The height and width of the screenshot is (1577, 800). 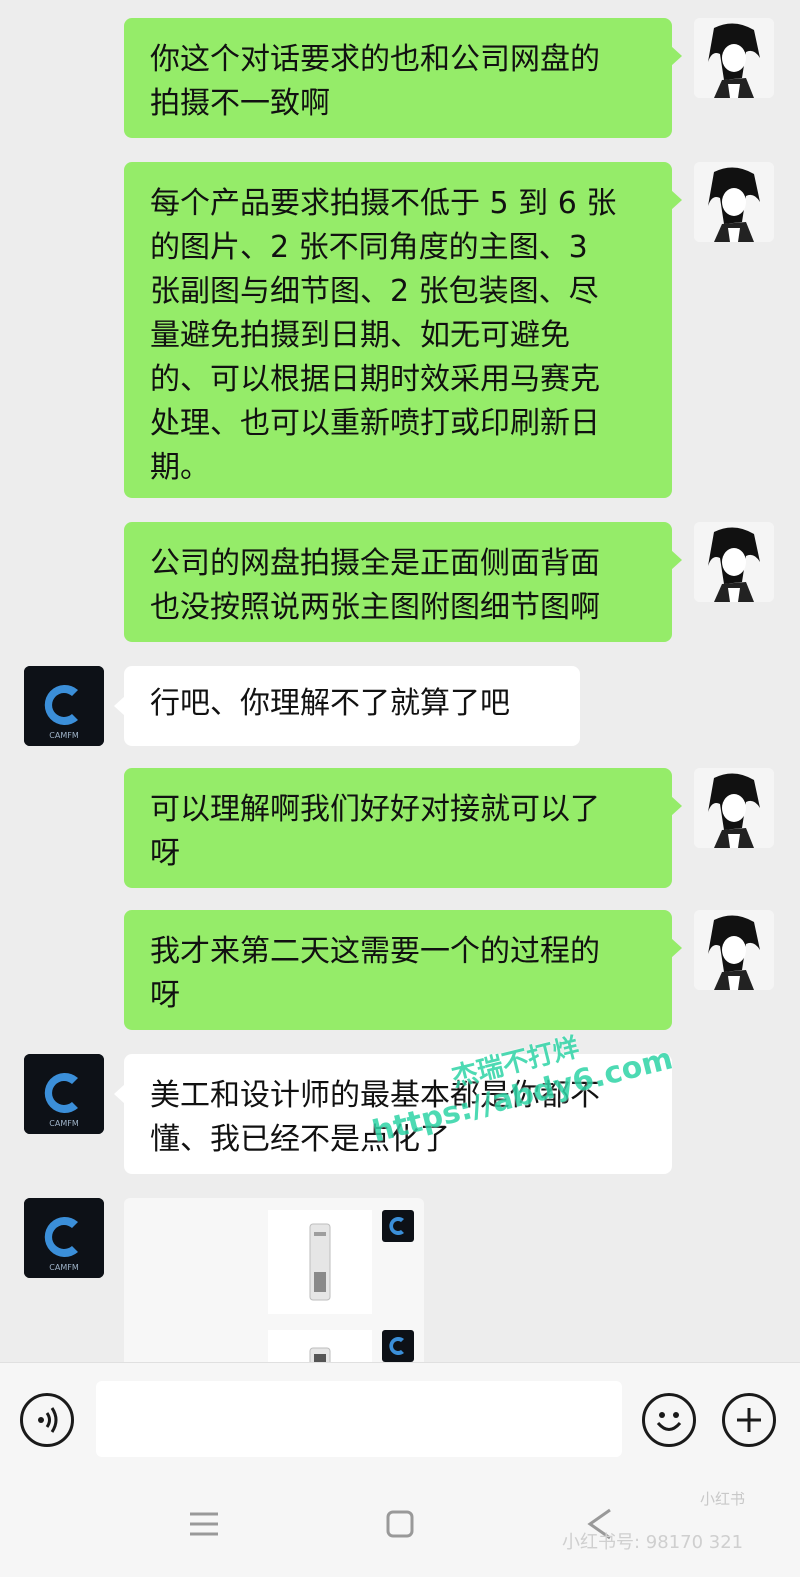 What do you see at coordinates (403, 78) in the screenshot?
I see `message-bubble-outgoing: 你这个对话要求的也和公司网盘的 拍摄不一致啊` at bounding box center [403, 78].